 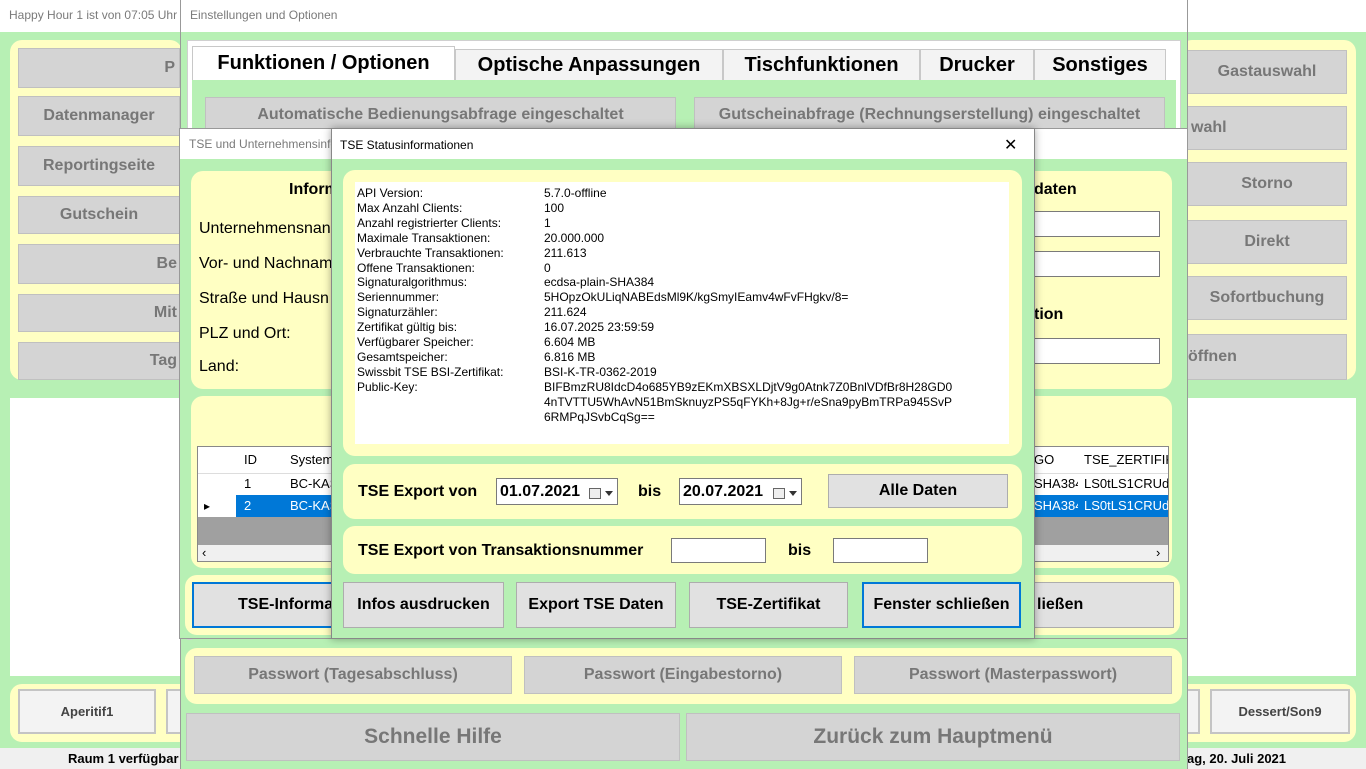 I want to click on storno-label: Storno, so click(x=1267, y=183).